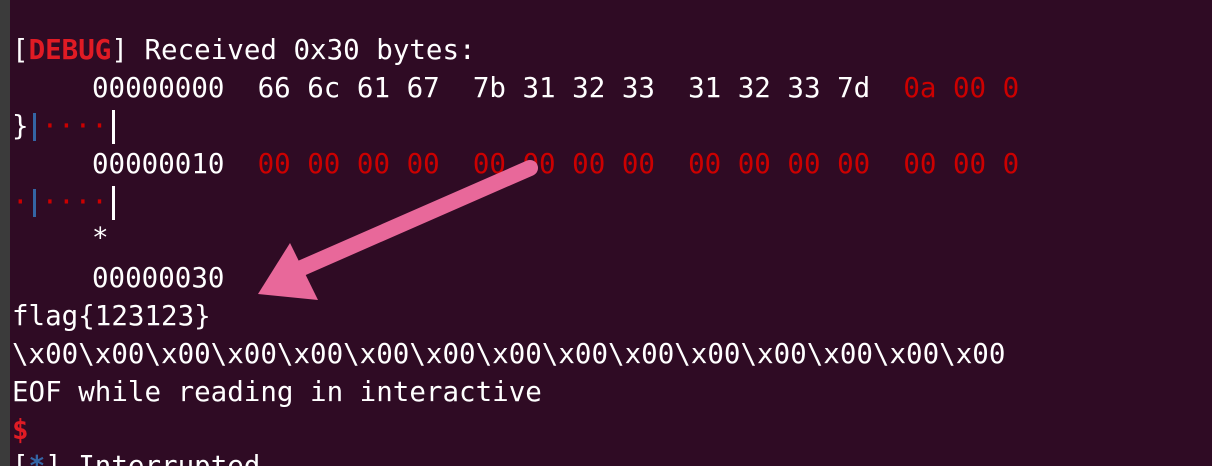  I want to click on interrupted-line: [*] Interrupted, so click(136, 456).